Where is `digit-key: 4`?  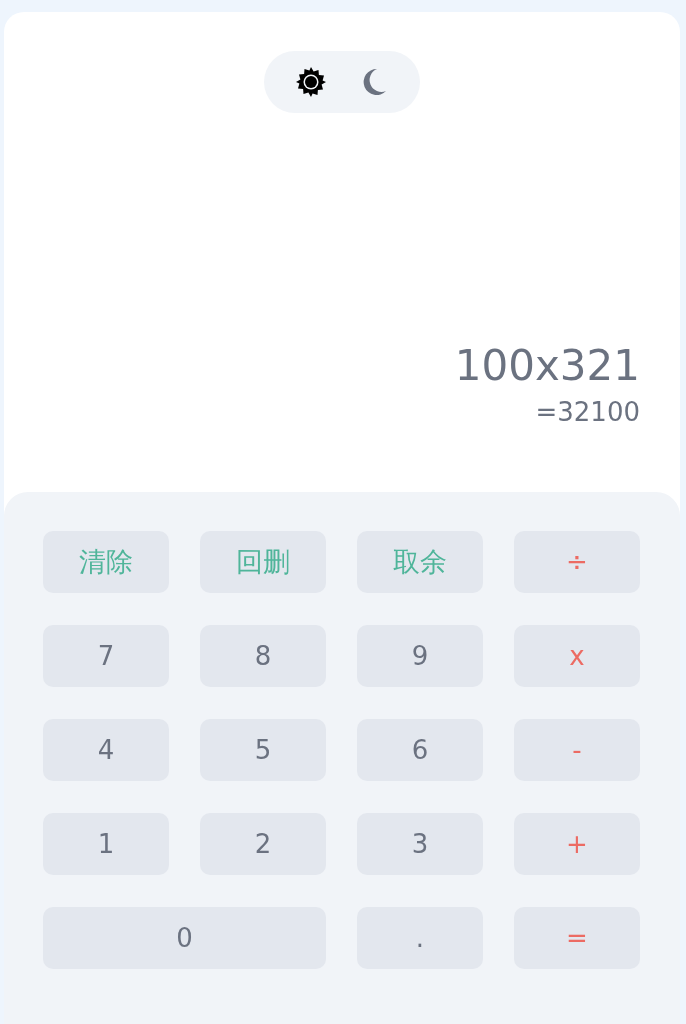 digit-key: 4 is located at coordinates (106, 750).